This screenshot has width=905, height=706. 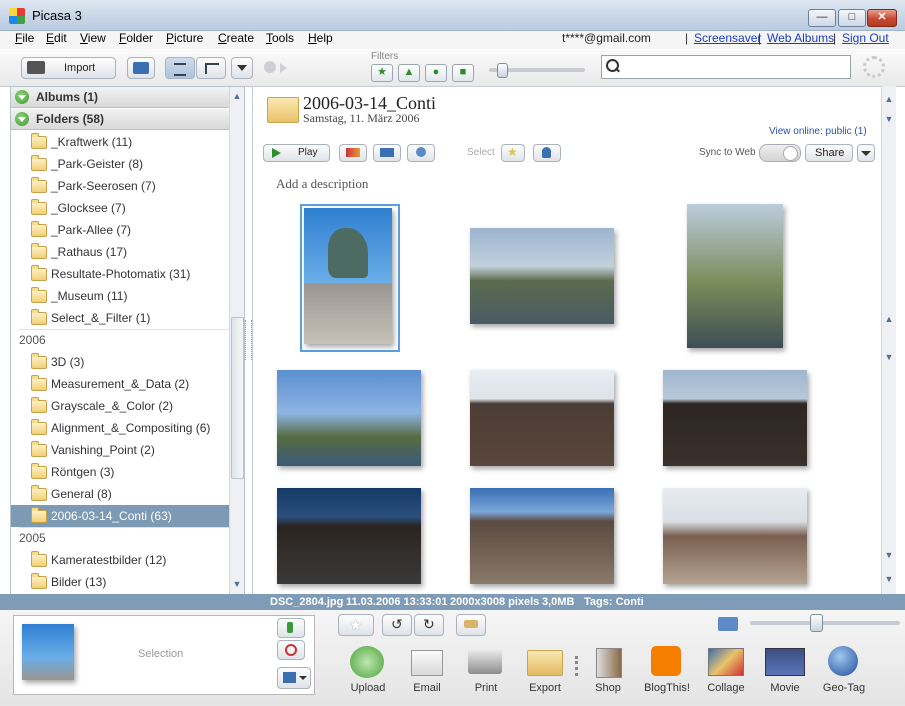 What do you see at coordinates (120, 186) in the screenshot?
I see `folder-item: _Park-Seerosen (7)` at bounding box center [120, 186].